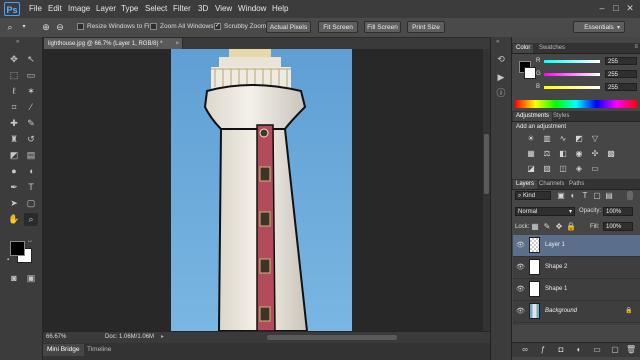  I want to click on filter-toggle-switch, so click(630, 195).